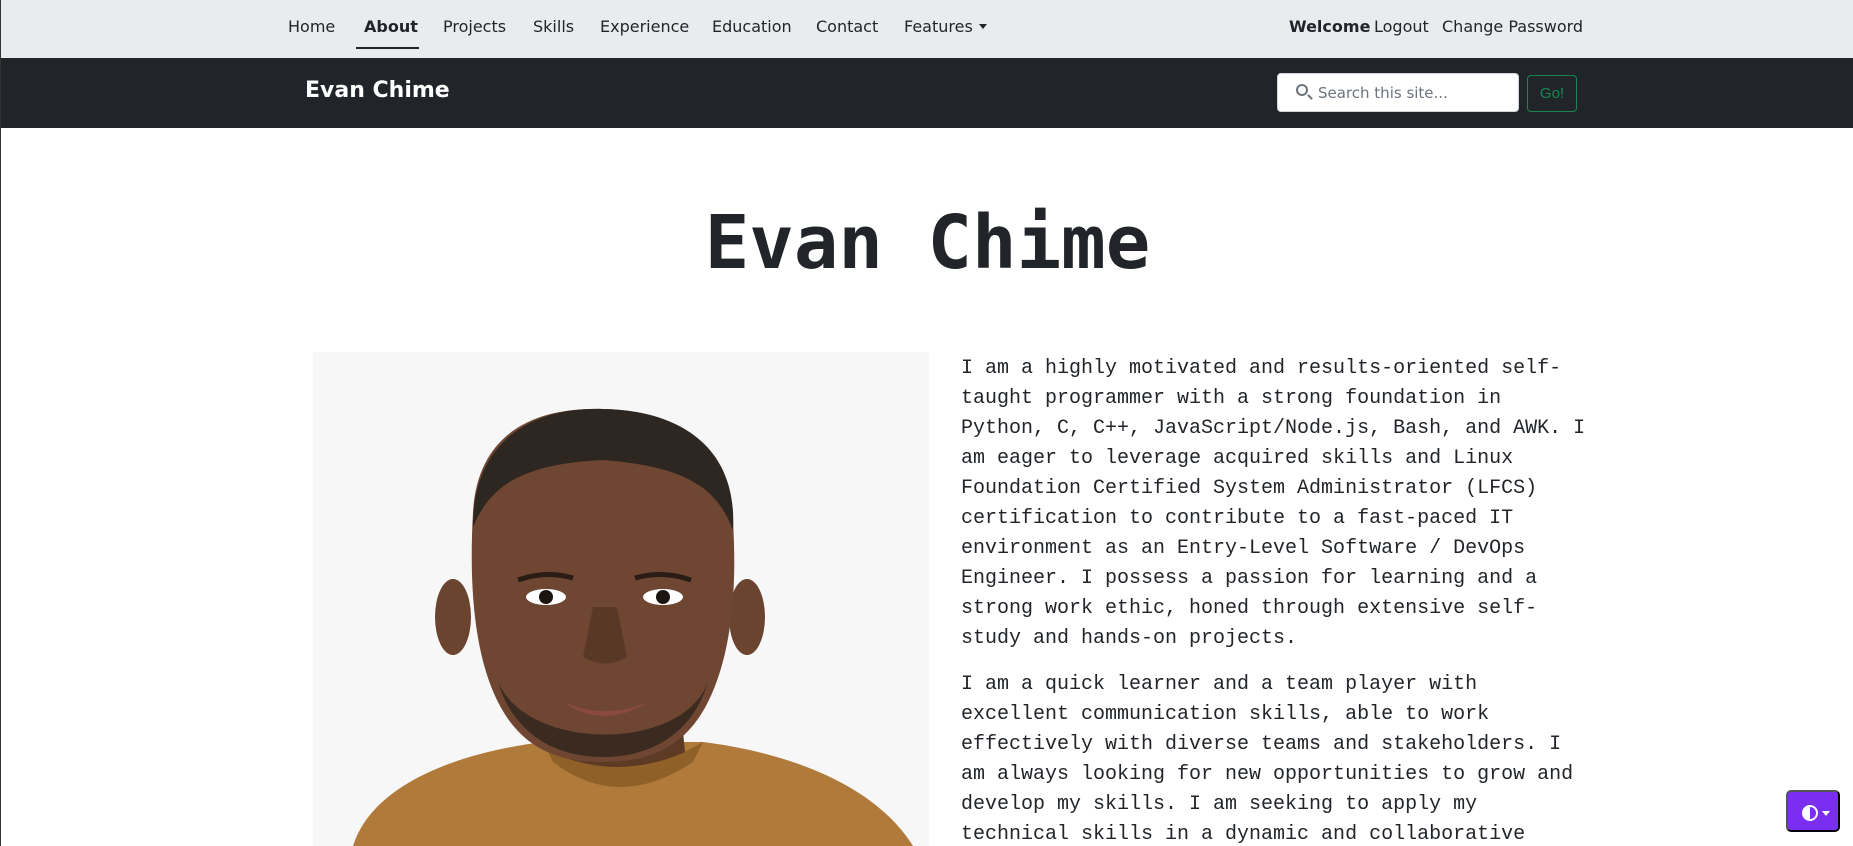  What do you see at coordinates (1810, 813) in the screenshot?
I see `contrast-icon` at bounding box center [1810, 813].